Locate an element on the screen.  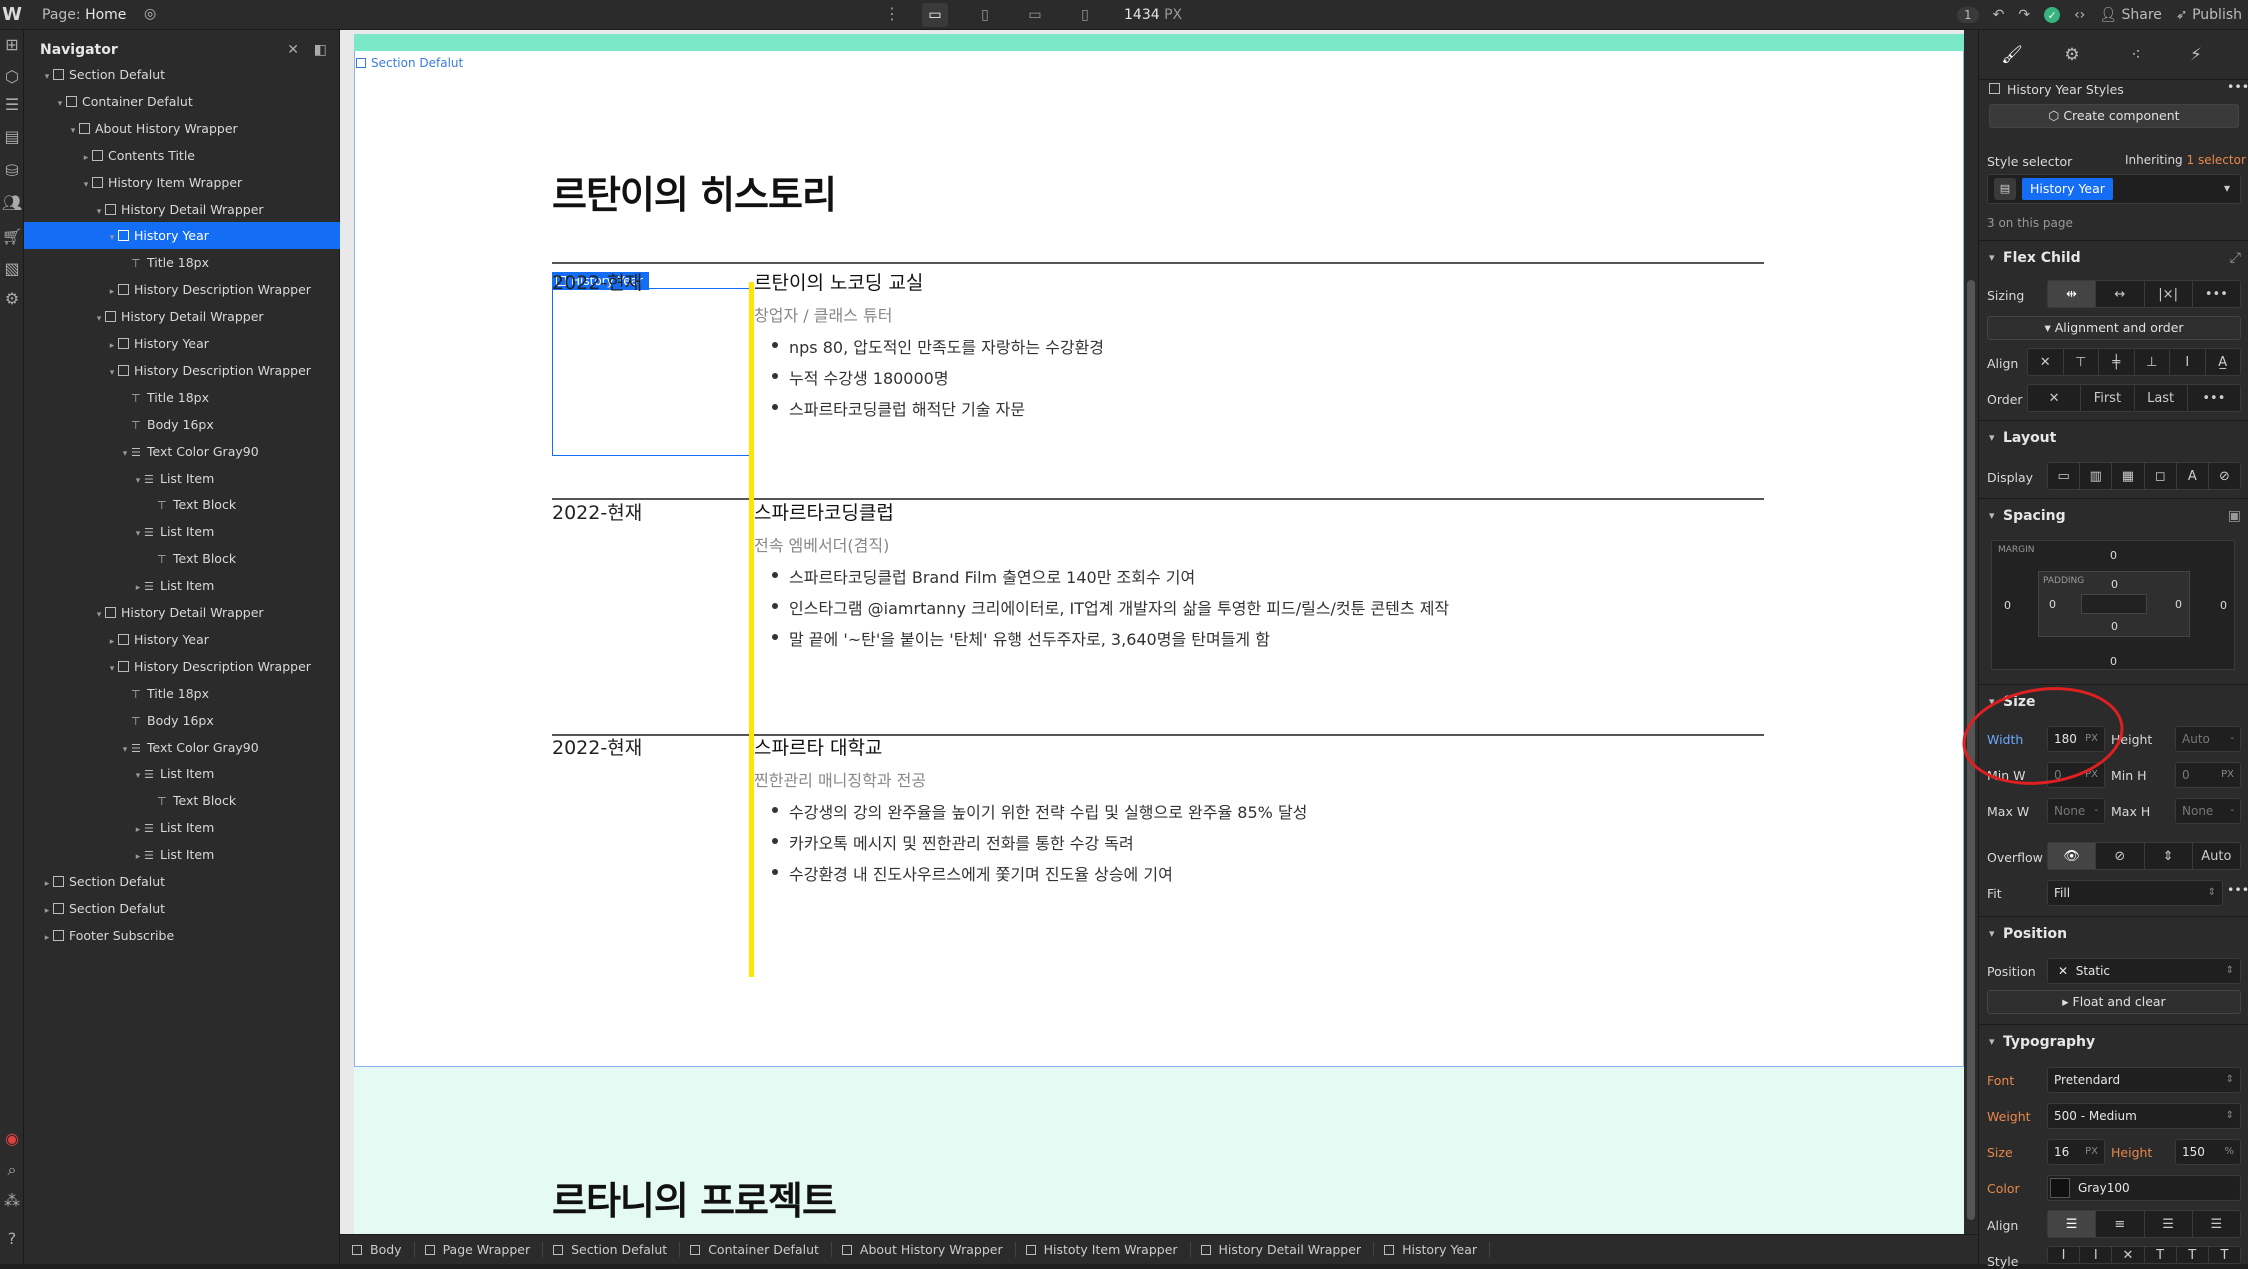
order-more-icon: ••• is located at coordinates (2214, 398).